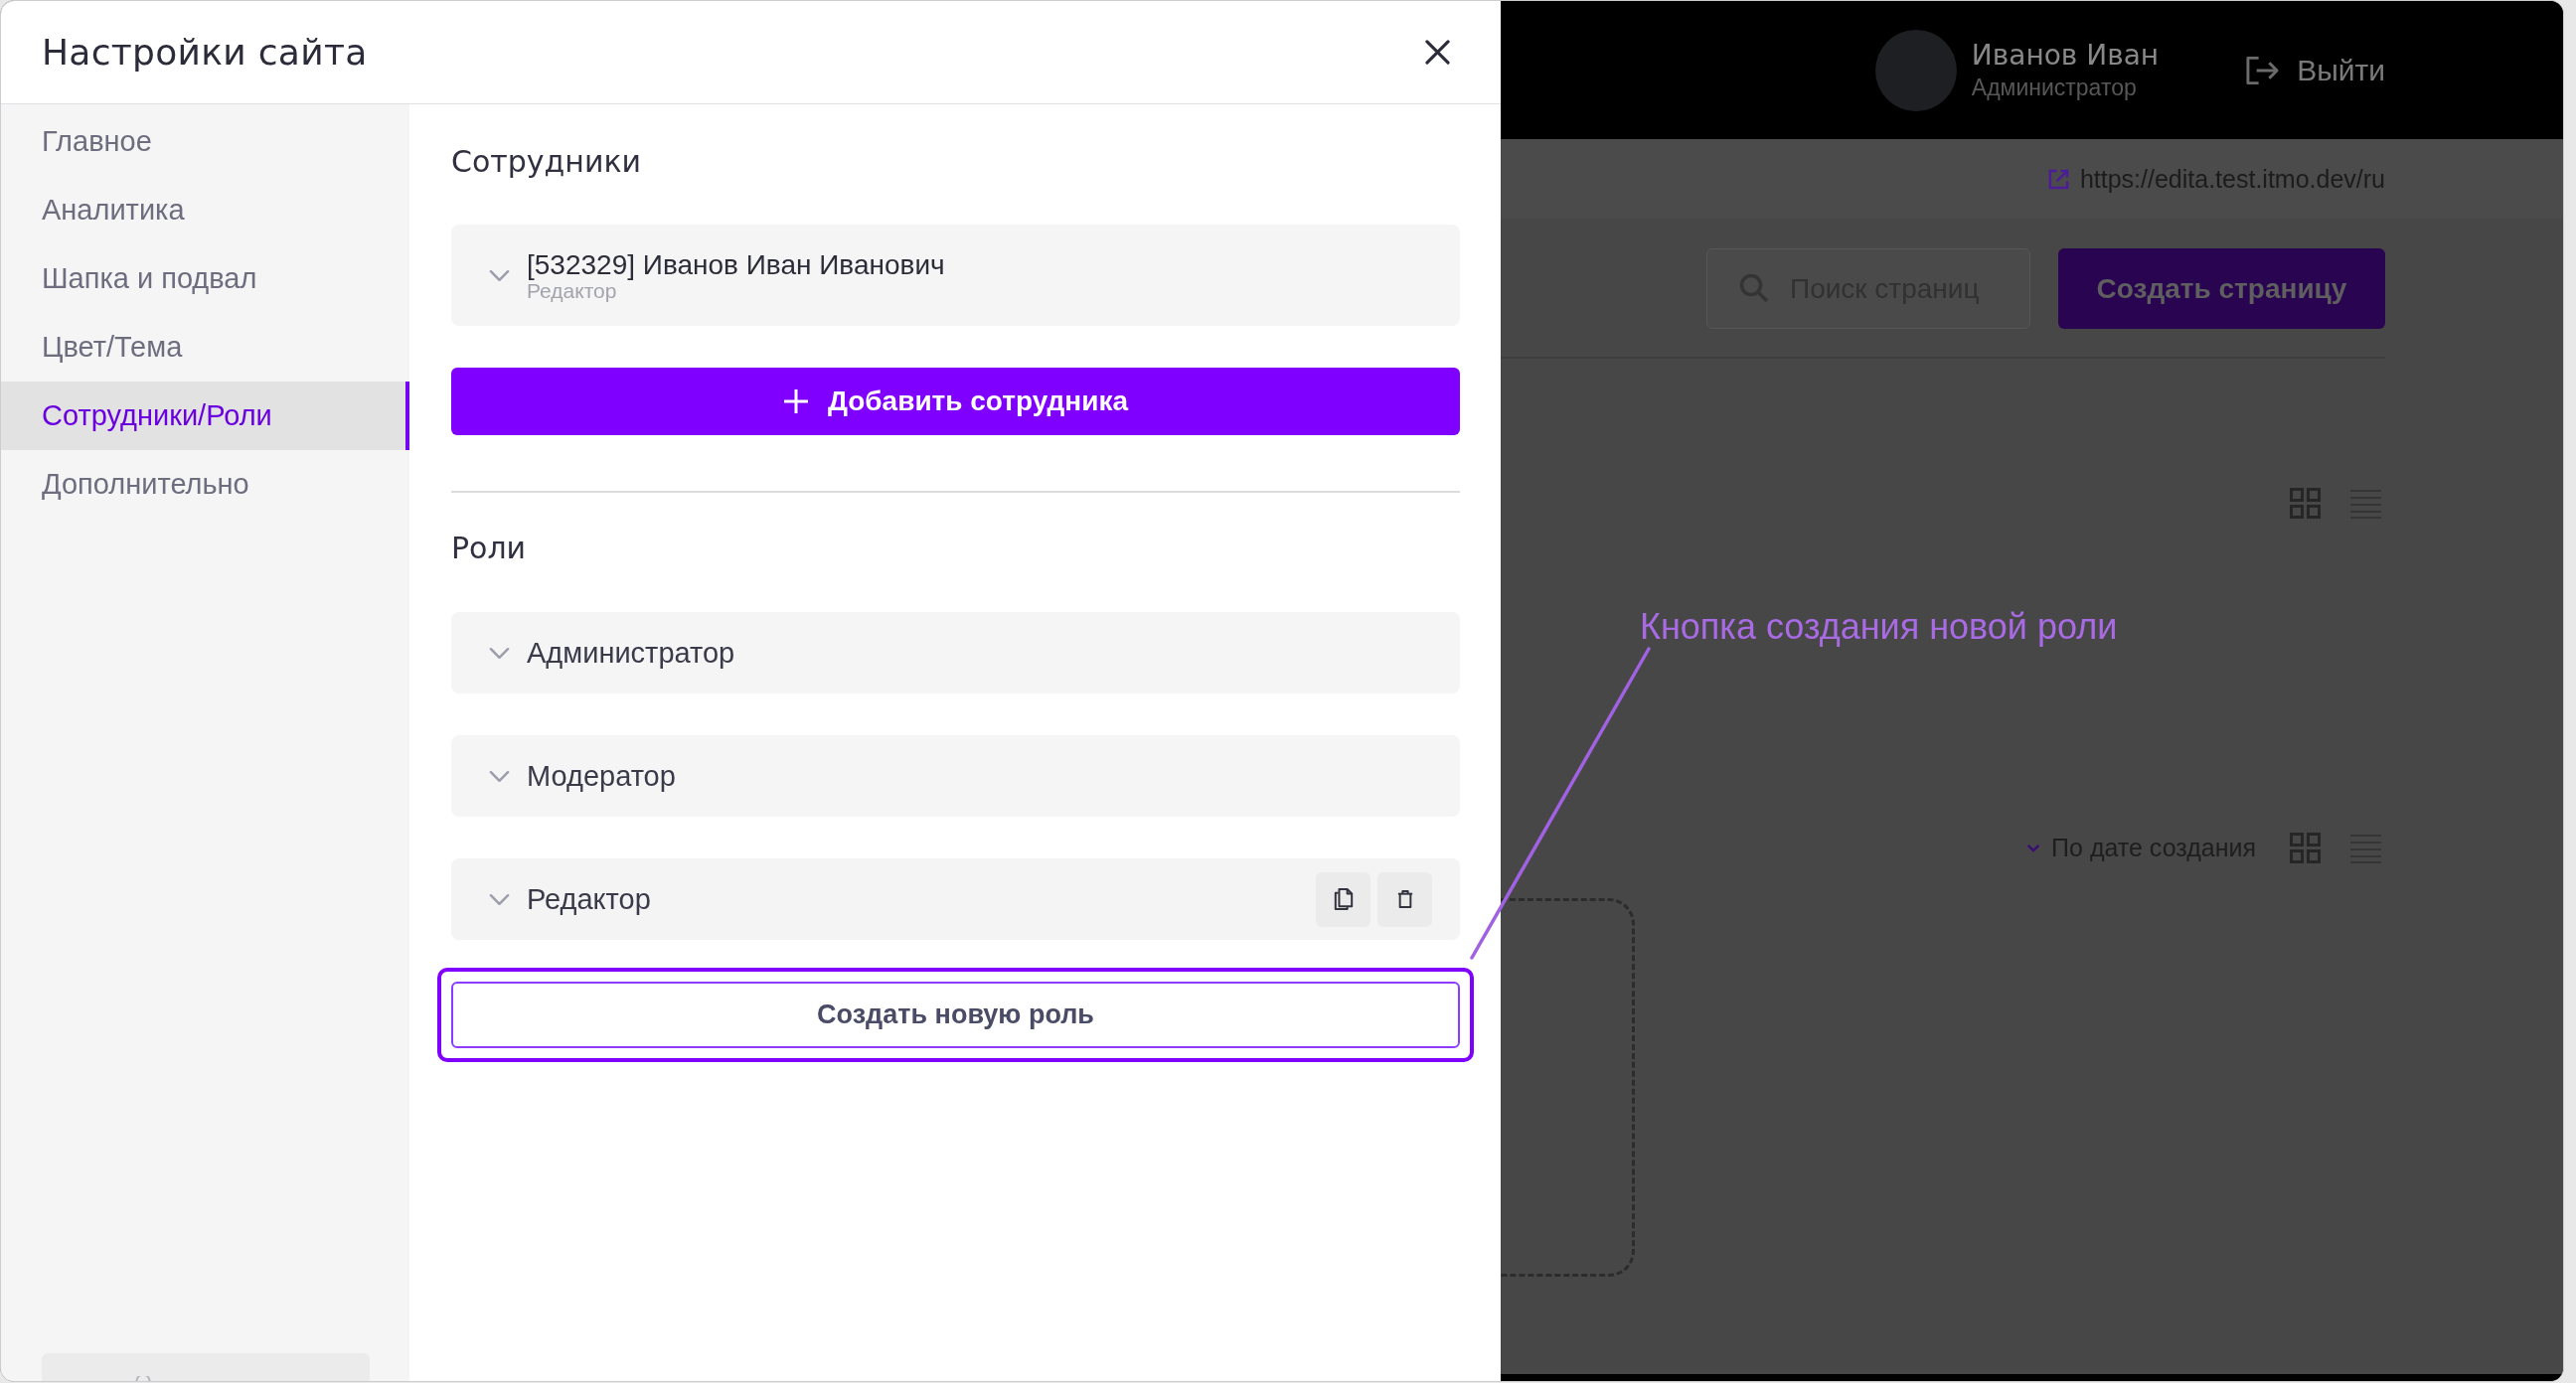  Describe the element at coordinates (736, 264) in the screenshot. I see `employee-name: [532329] Иванов Иван Иванович` at that location.